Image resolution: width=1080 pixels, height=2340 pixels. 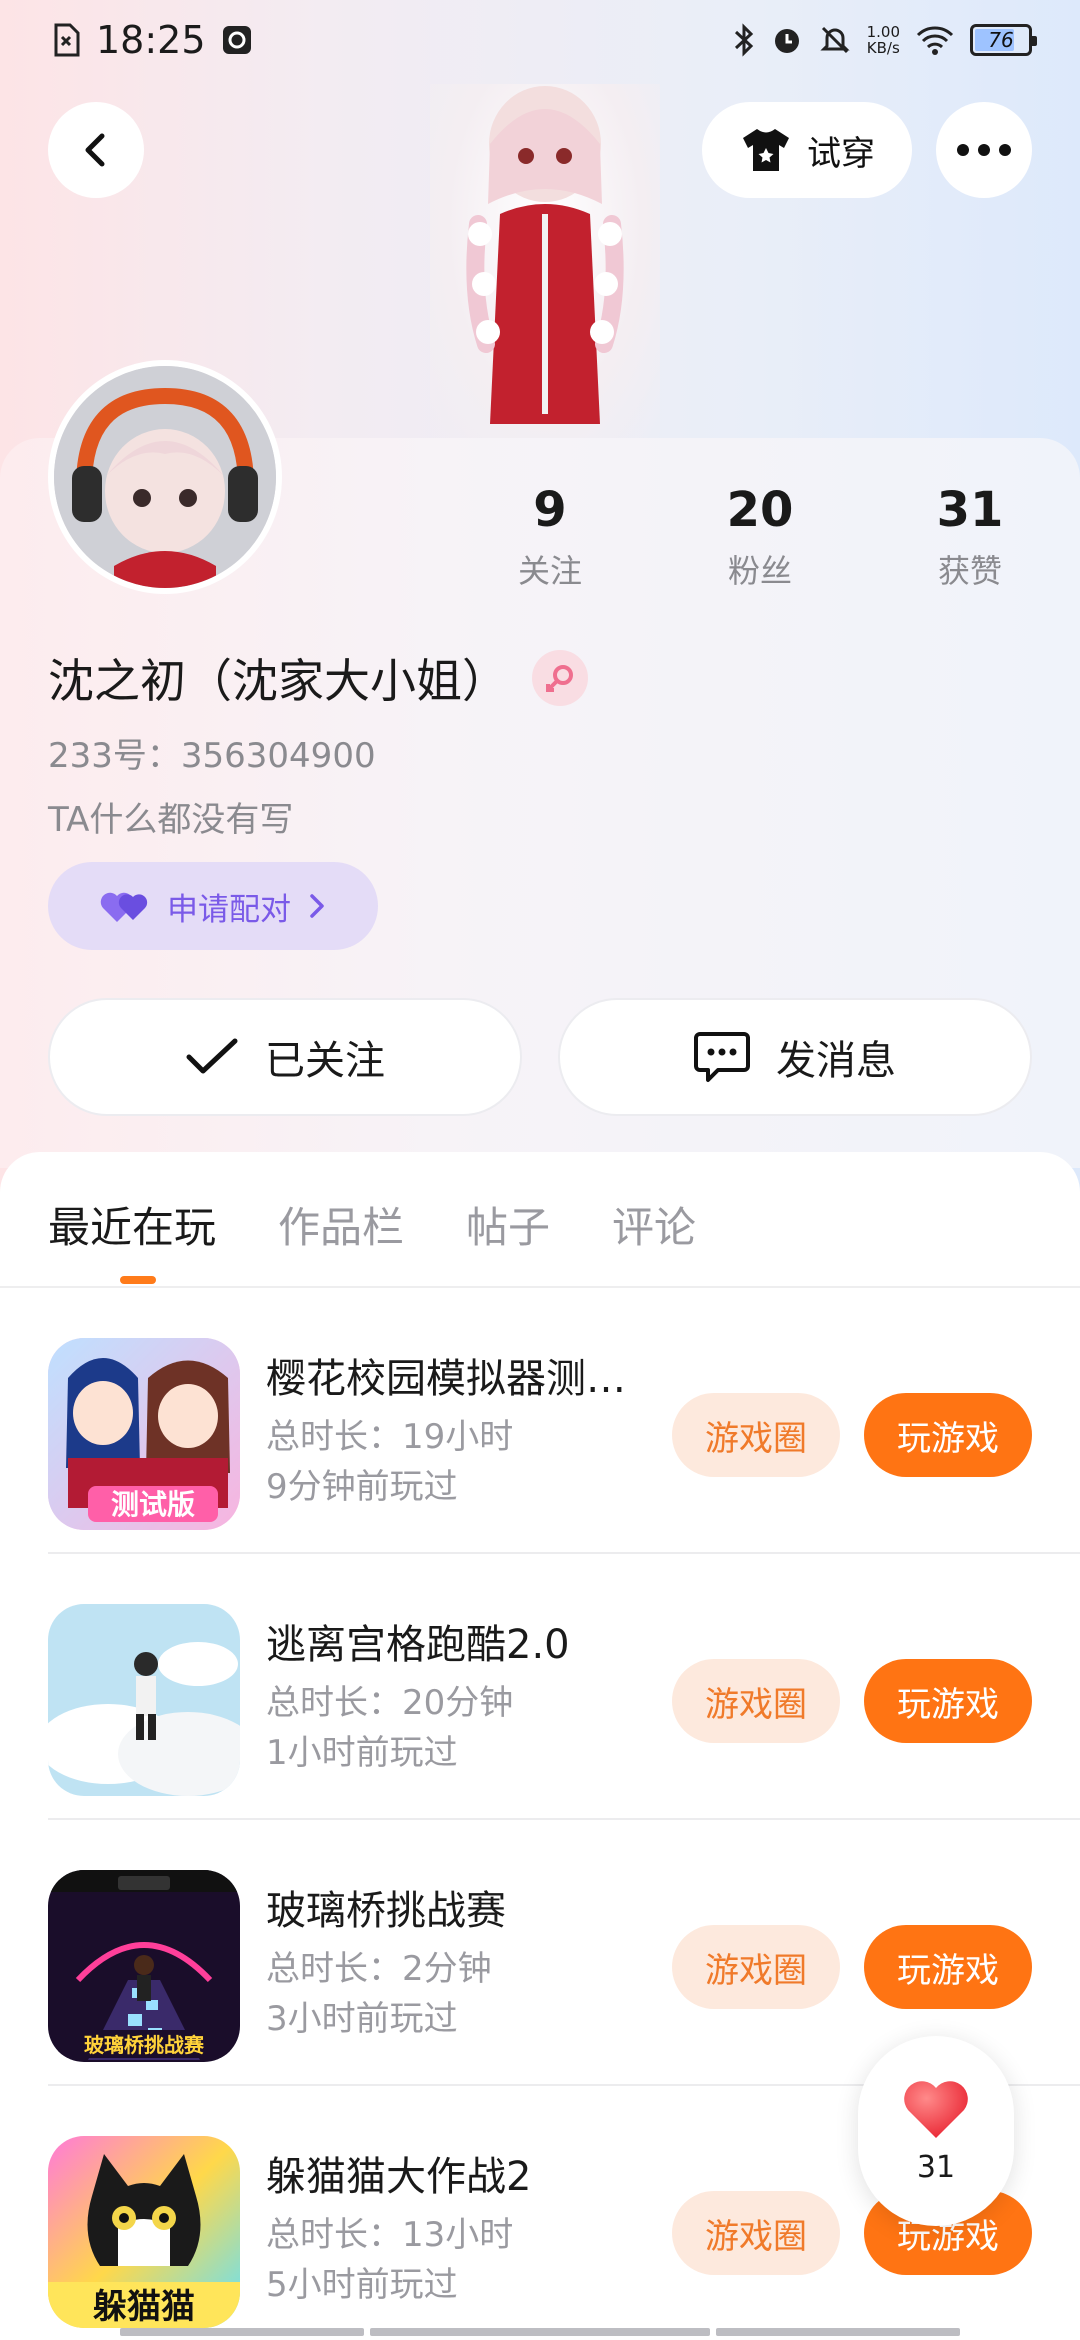 I want to click on game-row: 测试版 樱花校园模拟器测试版 总时长：19小时 9分钟前玩过 游戏圈 玩游戏, so click(x=540, y=1421).